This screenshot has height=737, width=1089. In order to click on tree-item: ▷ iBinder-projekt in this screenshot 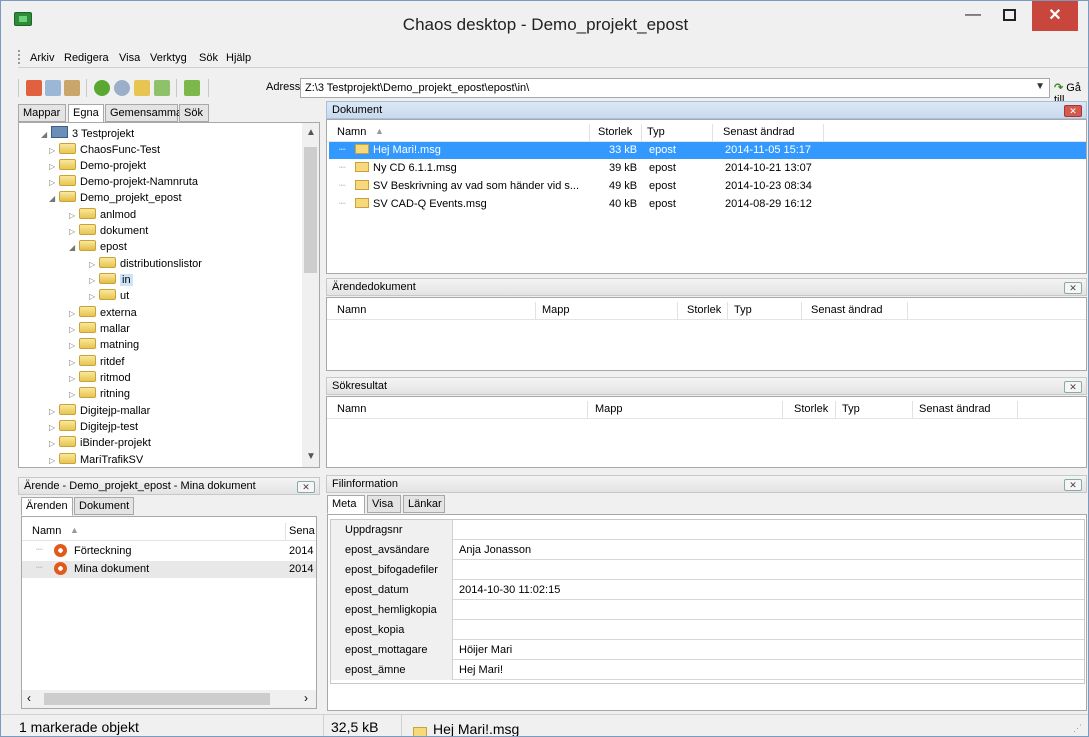, I will do `click(100, 444)`.